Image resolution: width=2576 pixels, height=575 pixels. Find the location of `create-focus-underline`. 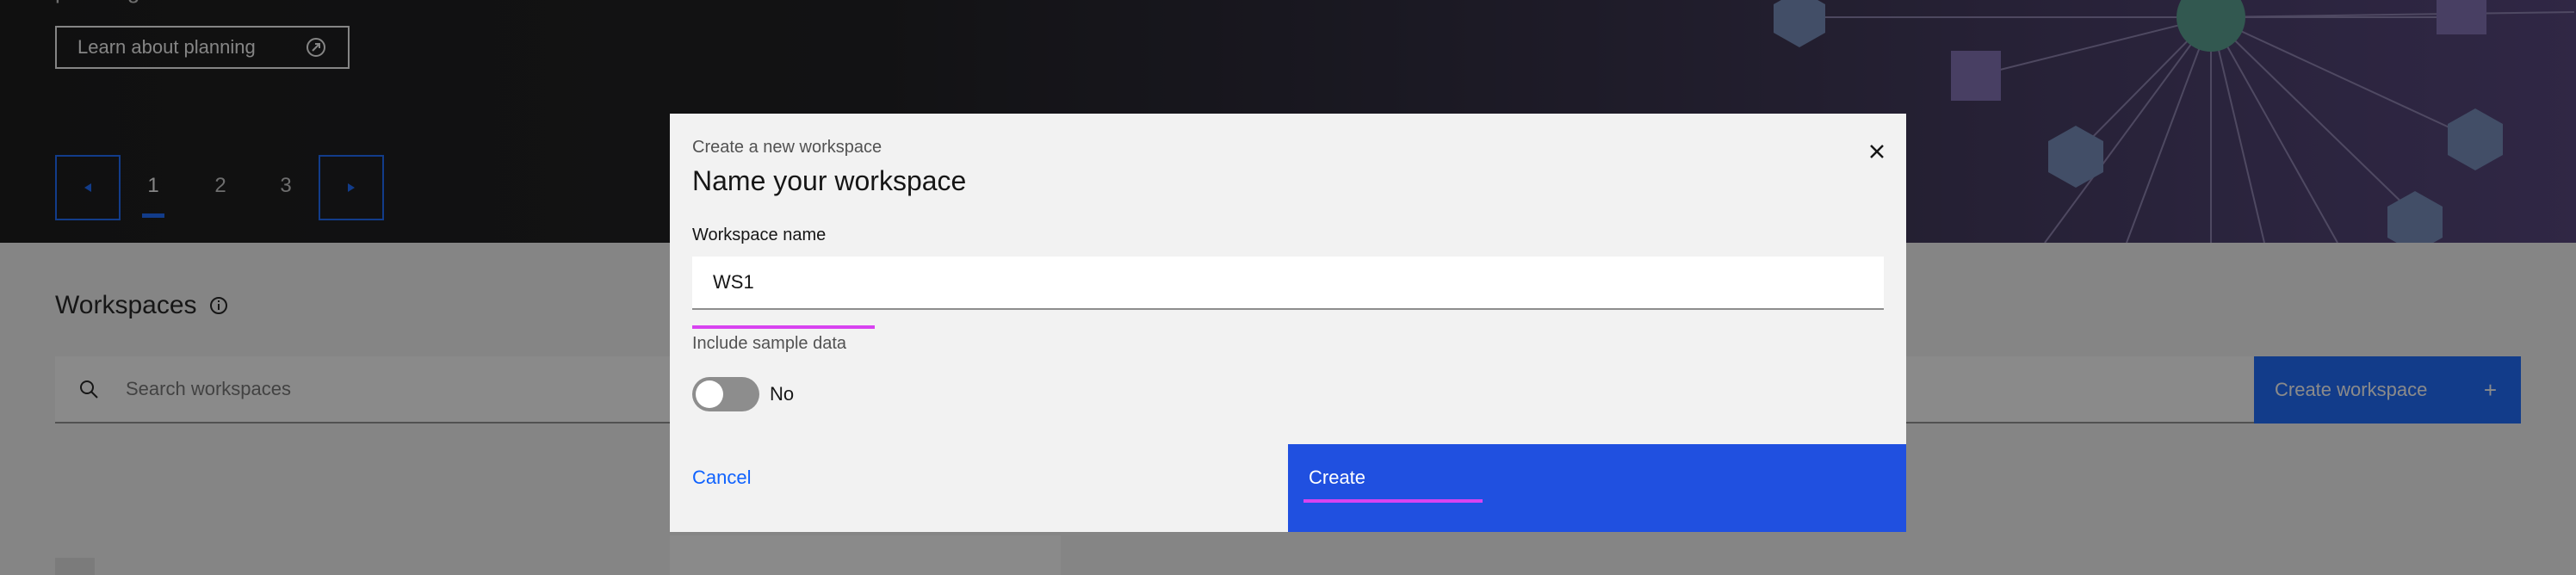

create-focus-underline is located at coordinates (1393, 501).